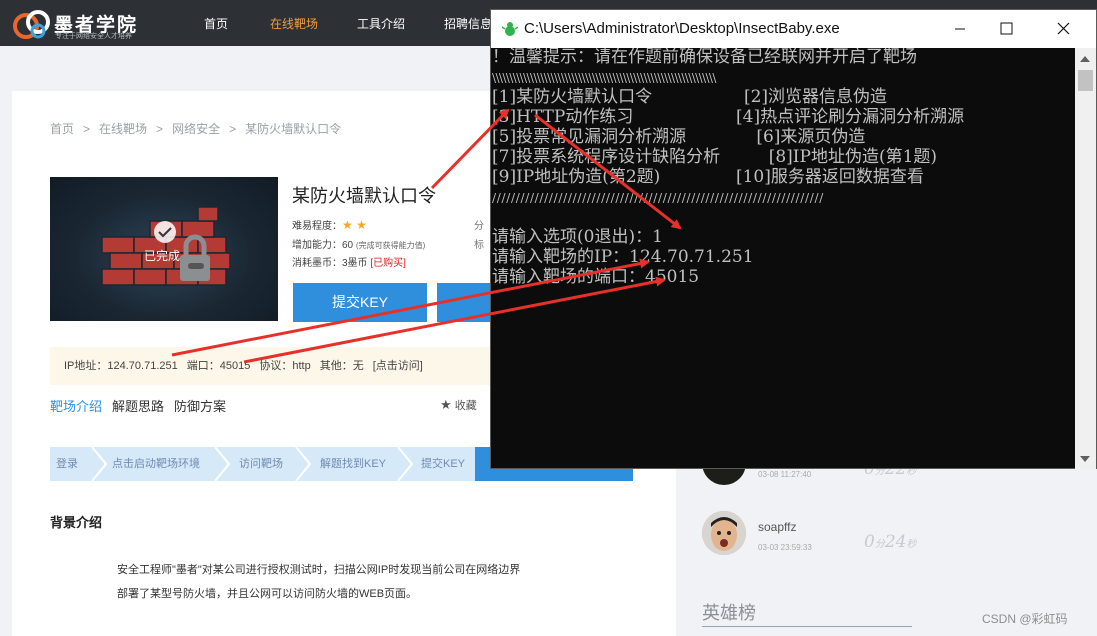 This screenshot has width=1097, height=636. Describe the element at coordinates (596, 277) in the screenshot. I see `console-line: 请输入靶场的端口：45015` at that location.